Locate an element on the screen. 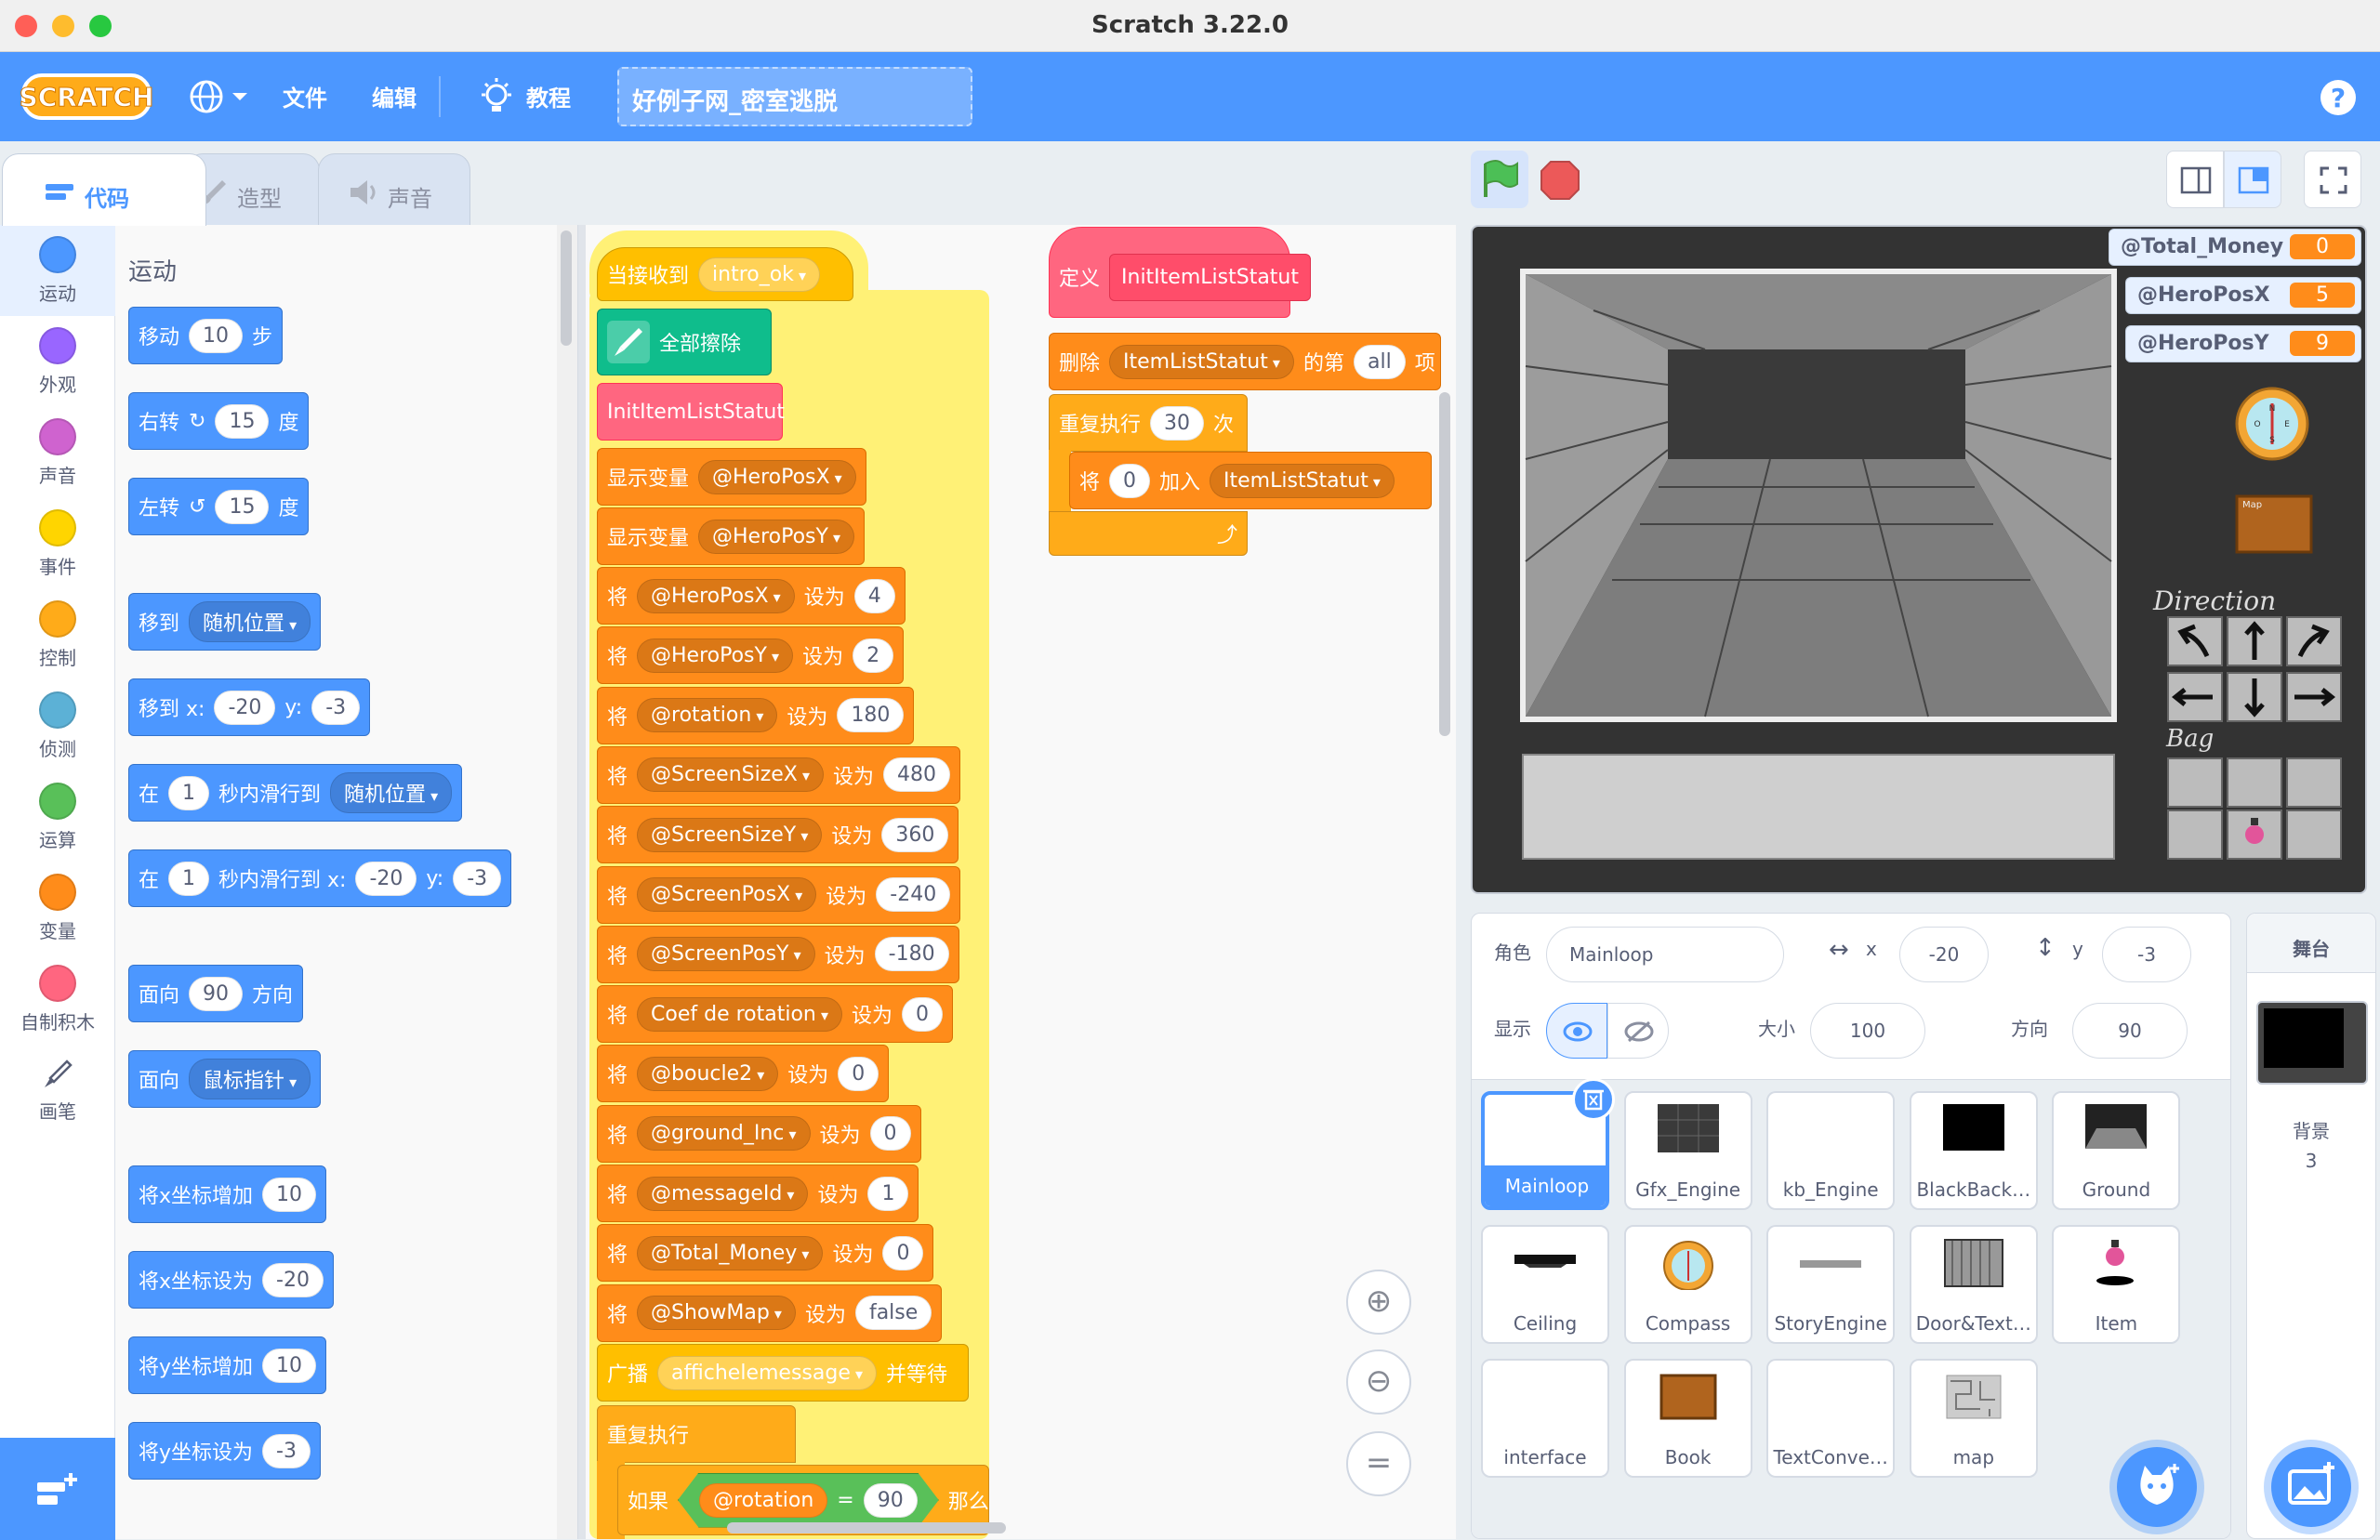 The height and width of the screenshot is (1540, 2380). set-x-block: 将x坐标设为 -20 is located at coordinates (231, 1280).